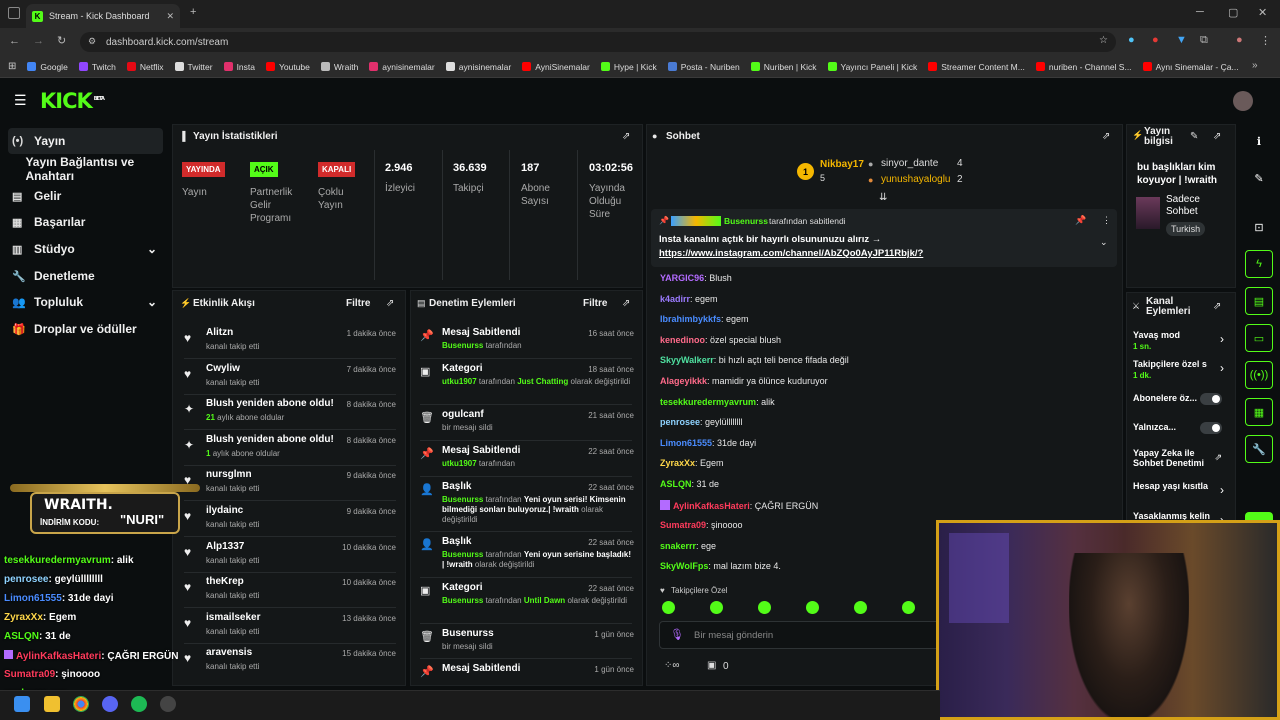 Image resolution: width=1280 pixels, height=720 pixels. Describe the element at coordinates (687, 360) in the screenshot. I see `chat-username: SkyyWalkerr` at that location.